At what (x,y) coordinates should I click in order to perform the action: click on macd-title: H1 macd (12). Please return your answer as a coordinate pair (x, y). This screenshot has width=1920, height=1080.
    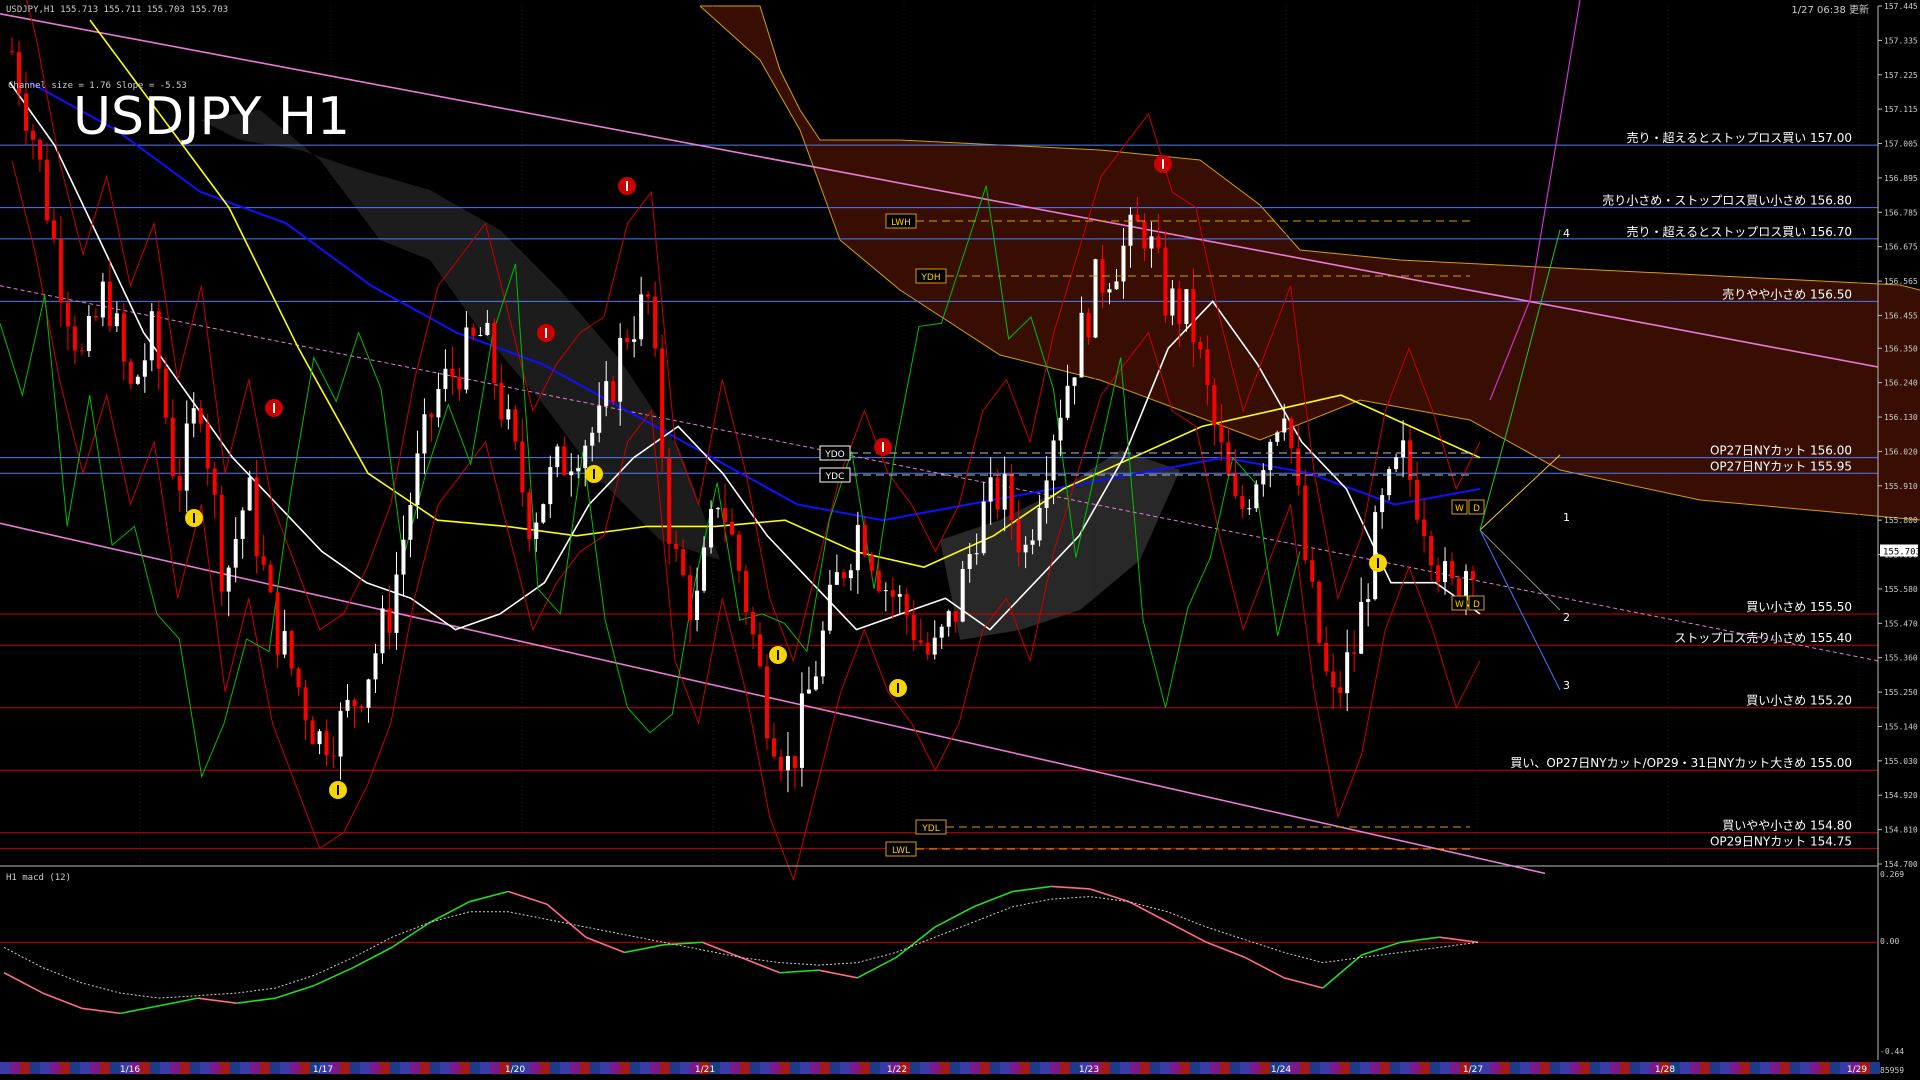
    Looking at the image, I should click on (38, 878).